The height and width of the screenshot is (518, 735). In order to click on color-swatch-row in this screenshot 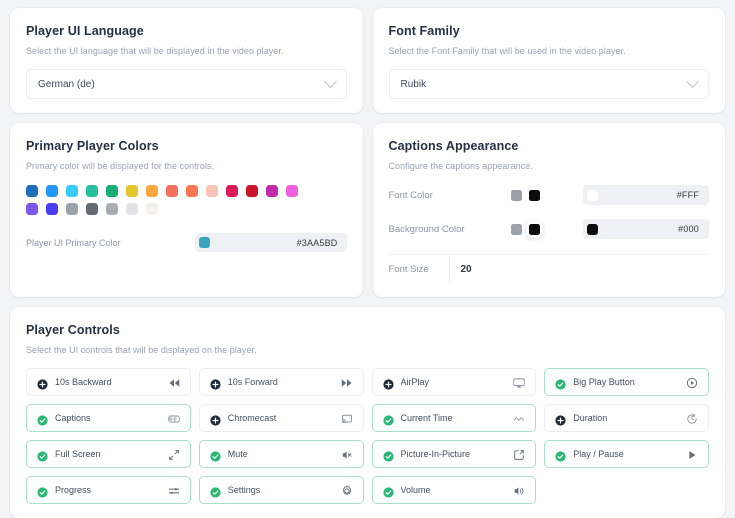, I will do `click(186, 209)`.